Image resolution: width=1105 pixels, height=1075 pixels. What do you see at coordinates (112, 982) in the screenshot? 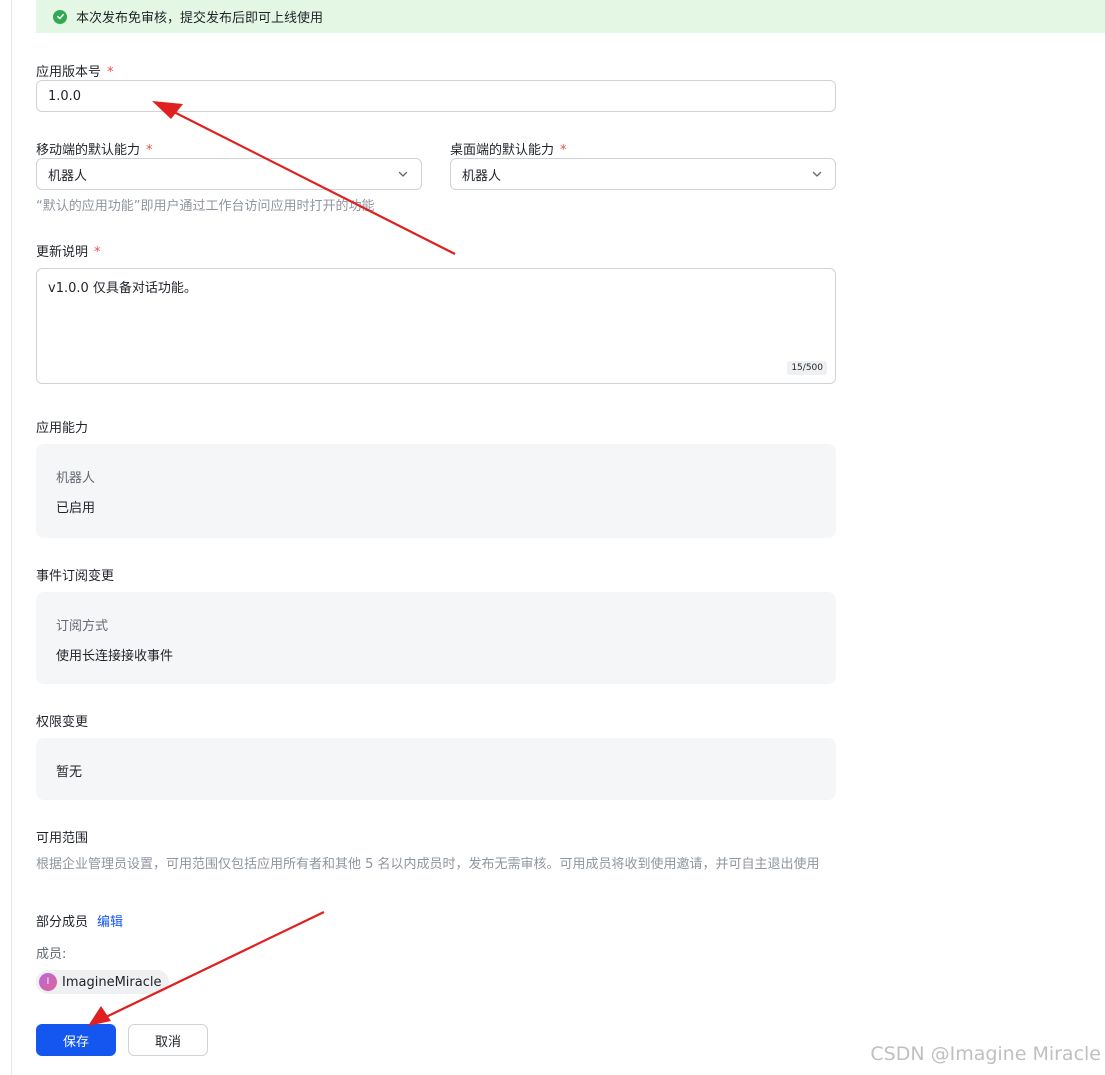
I see `member-name: ImagineMiracle` at bounding box center [112, 982].